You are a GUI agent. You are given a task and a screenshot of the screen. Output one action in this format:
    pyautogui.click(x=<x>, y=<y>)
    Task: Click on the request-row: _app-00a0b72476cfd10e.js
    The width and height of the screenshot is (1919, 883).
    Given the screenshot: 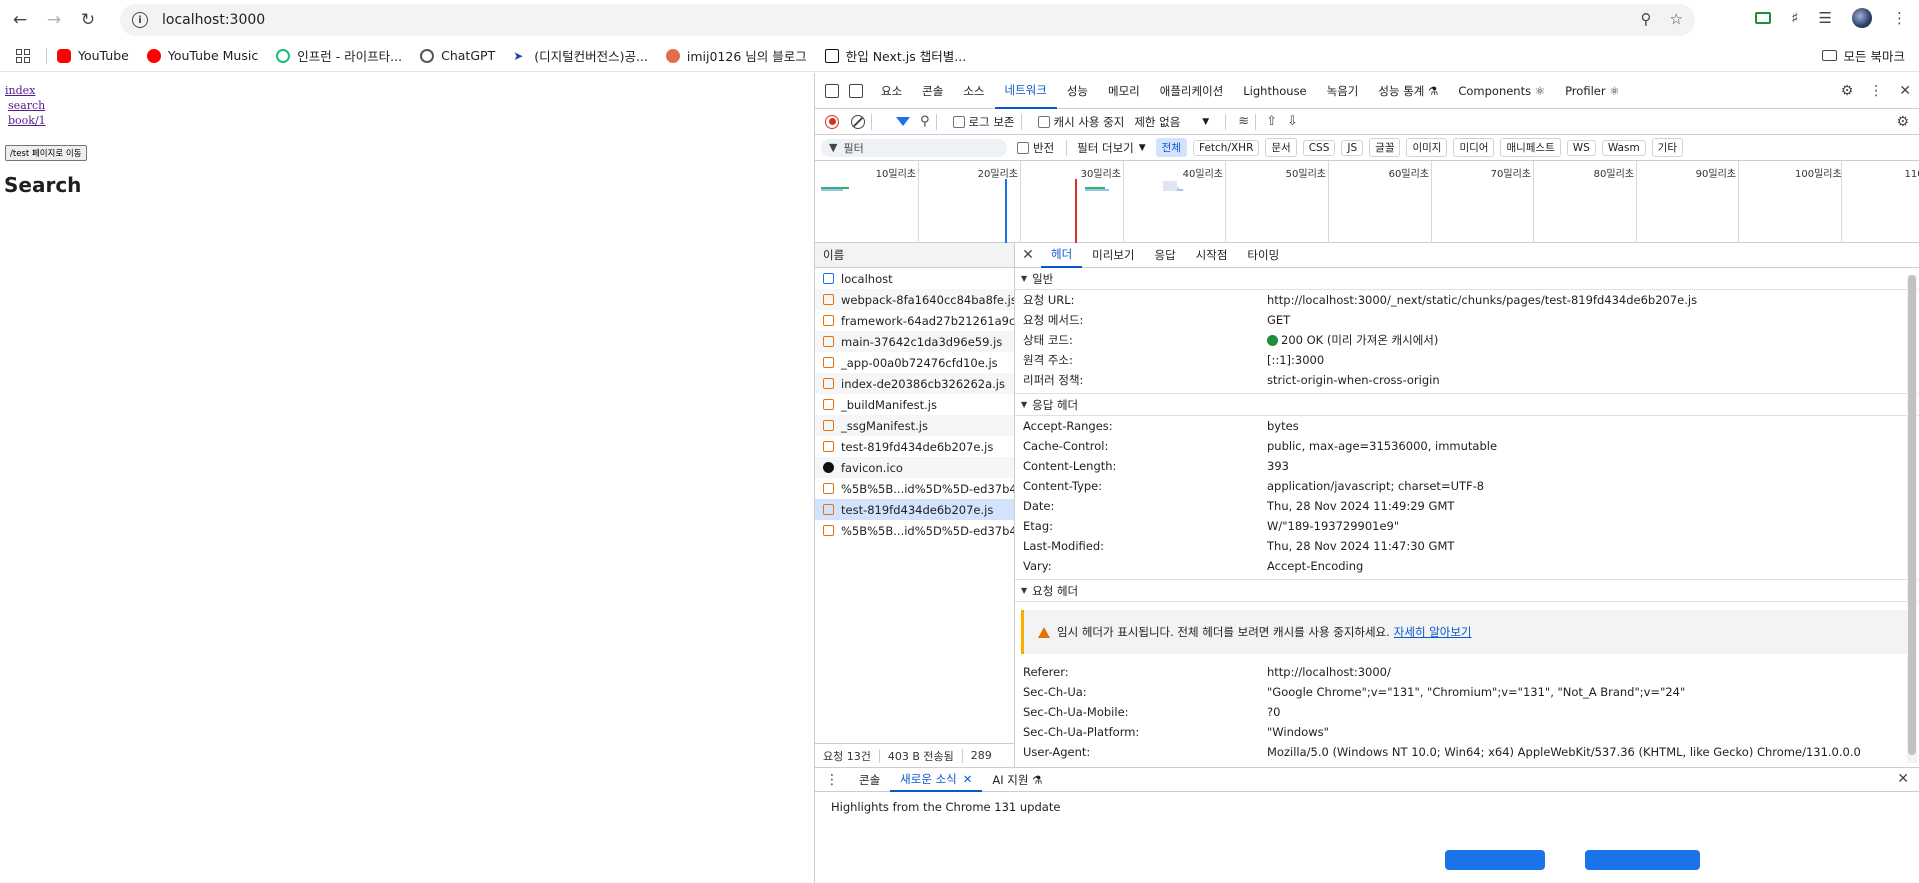 What is the action you would take?
    pyautogui.click(x=914, y=362)
    